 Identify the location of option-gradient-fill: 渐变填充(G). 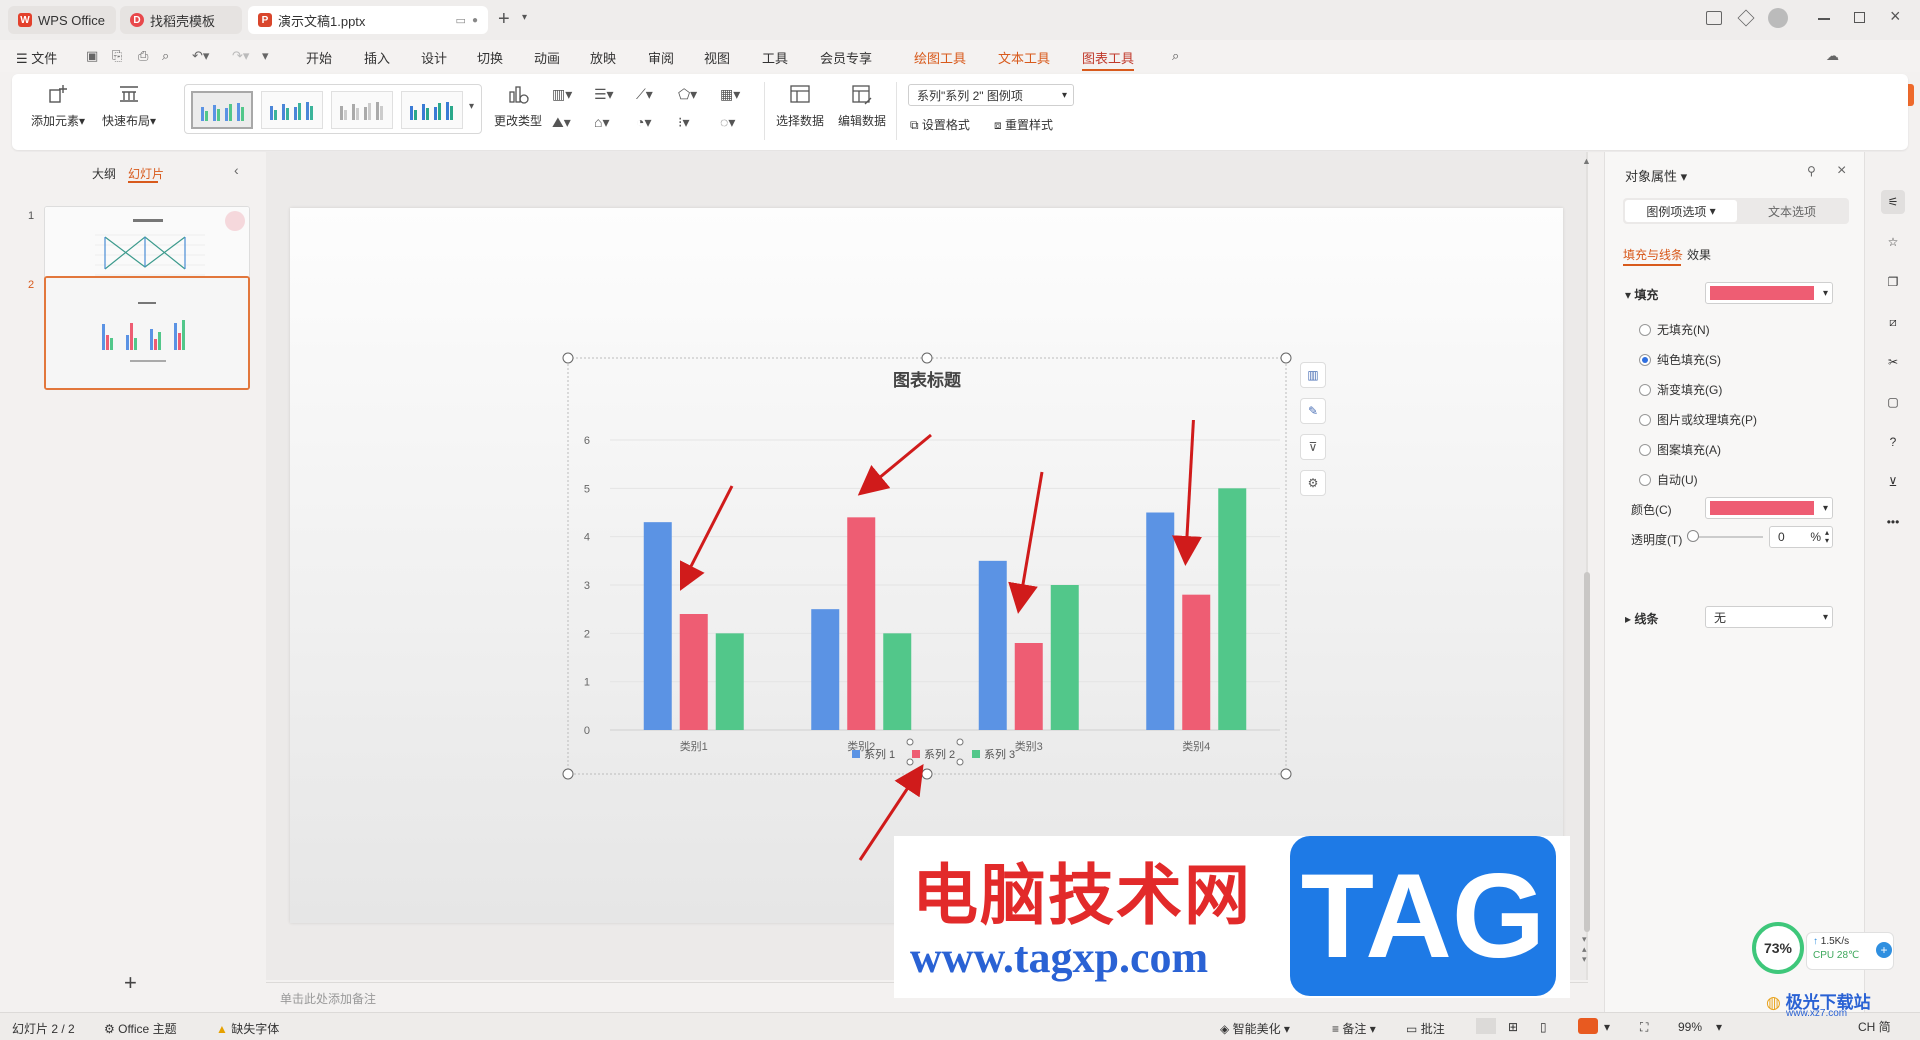
(1680, 389).